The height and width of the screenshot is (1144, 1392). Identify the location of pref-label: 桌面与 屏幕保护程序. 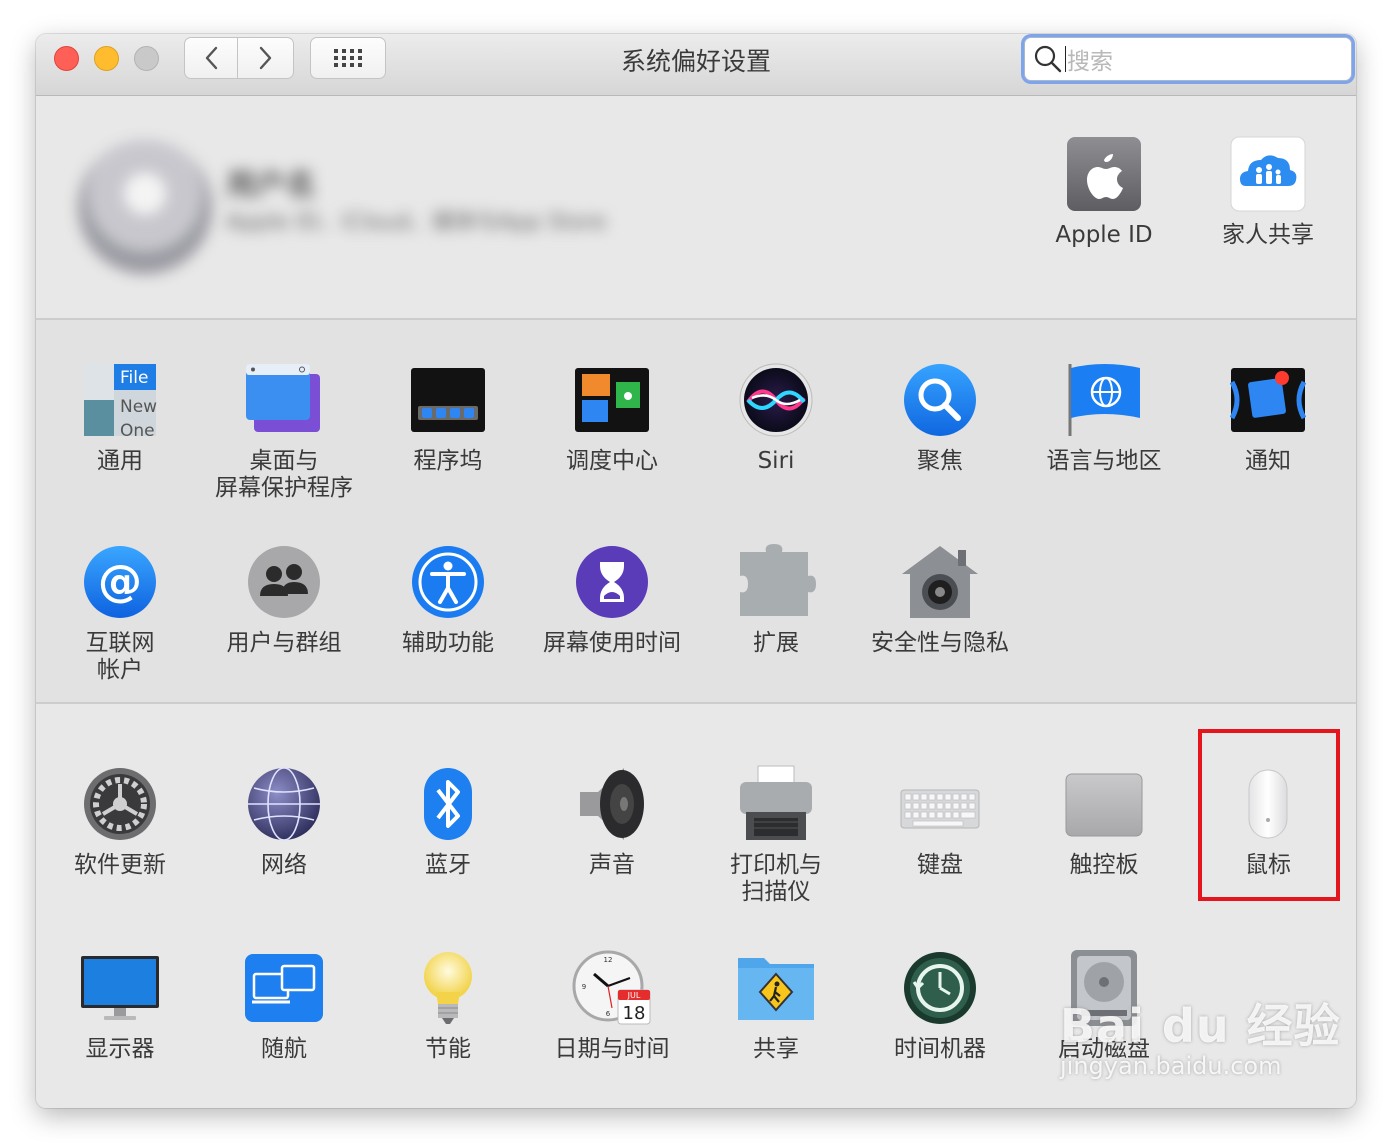
(284, 474).